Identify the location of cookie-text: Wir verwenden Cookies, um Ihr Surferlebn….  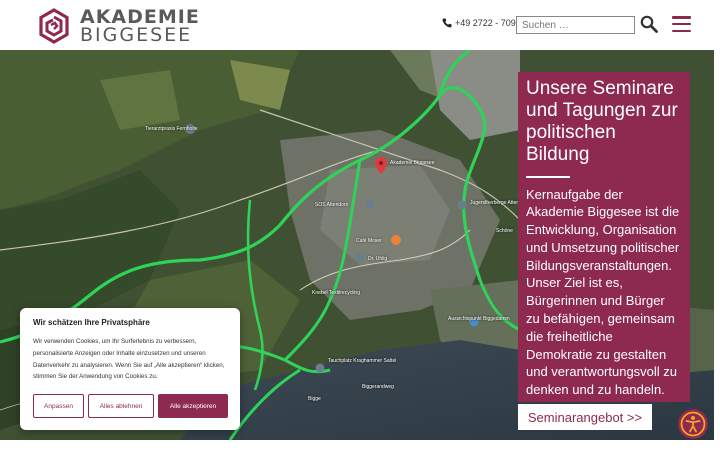
(129, 359).